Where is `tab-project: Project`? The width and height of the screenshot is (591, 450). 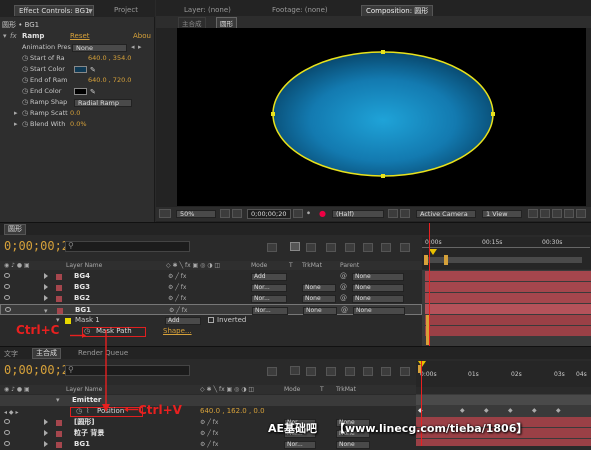
tab-project: Project is located at coordinates (126, 10).